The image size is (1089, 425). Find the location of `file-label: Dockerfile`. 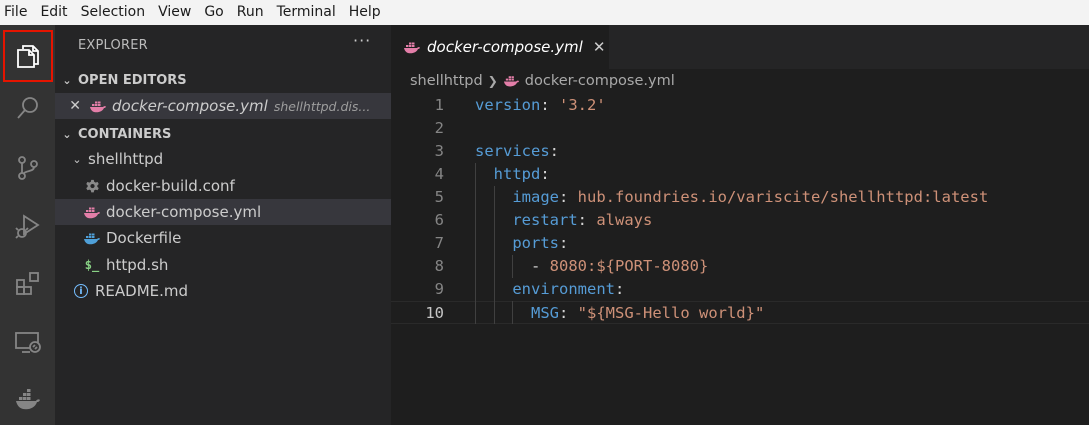

file-label: Dockerfile is located at coordinates (144, 238).